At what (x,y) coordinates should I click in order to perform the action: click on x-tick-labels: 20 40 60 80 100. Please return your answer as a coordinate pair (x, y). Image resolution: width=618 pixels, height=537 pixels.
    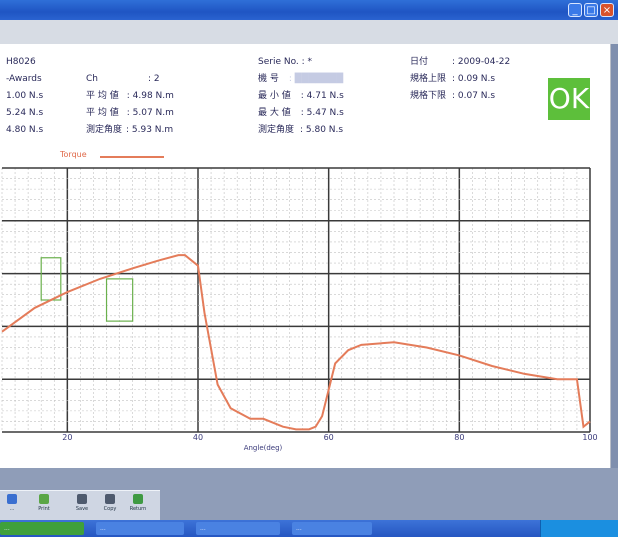
    Looking at the image, I should click on (329, 437).